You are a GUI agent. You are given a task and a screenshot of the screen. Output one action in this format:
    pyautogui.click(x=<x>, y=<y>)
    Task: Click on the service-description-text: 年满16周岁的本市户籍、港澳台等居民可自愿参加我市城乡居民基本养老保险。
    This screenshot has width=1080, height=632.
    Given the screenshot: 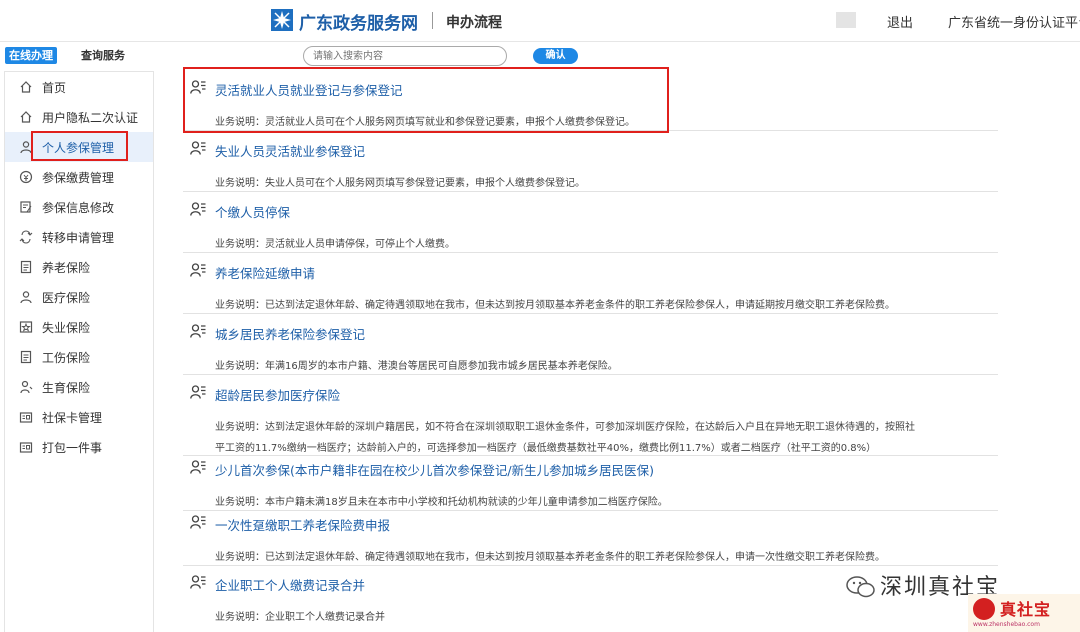 What is the action you would take?
    pyautogui.click(x=441, y=366)
    